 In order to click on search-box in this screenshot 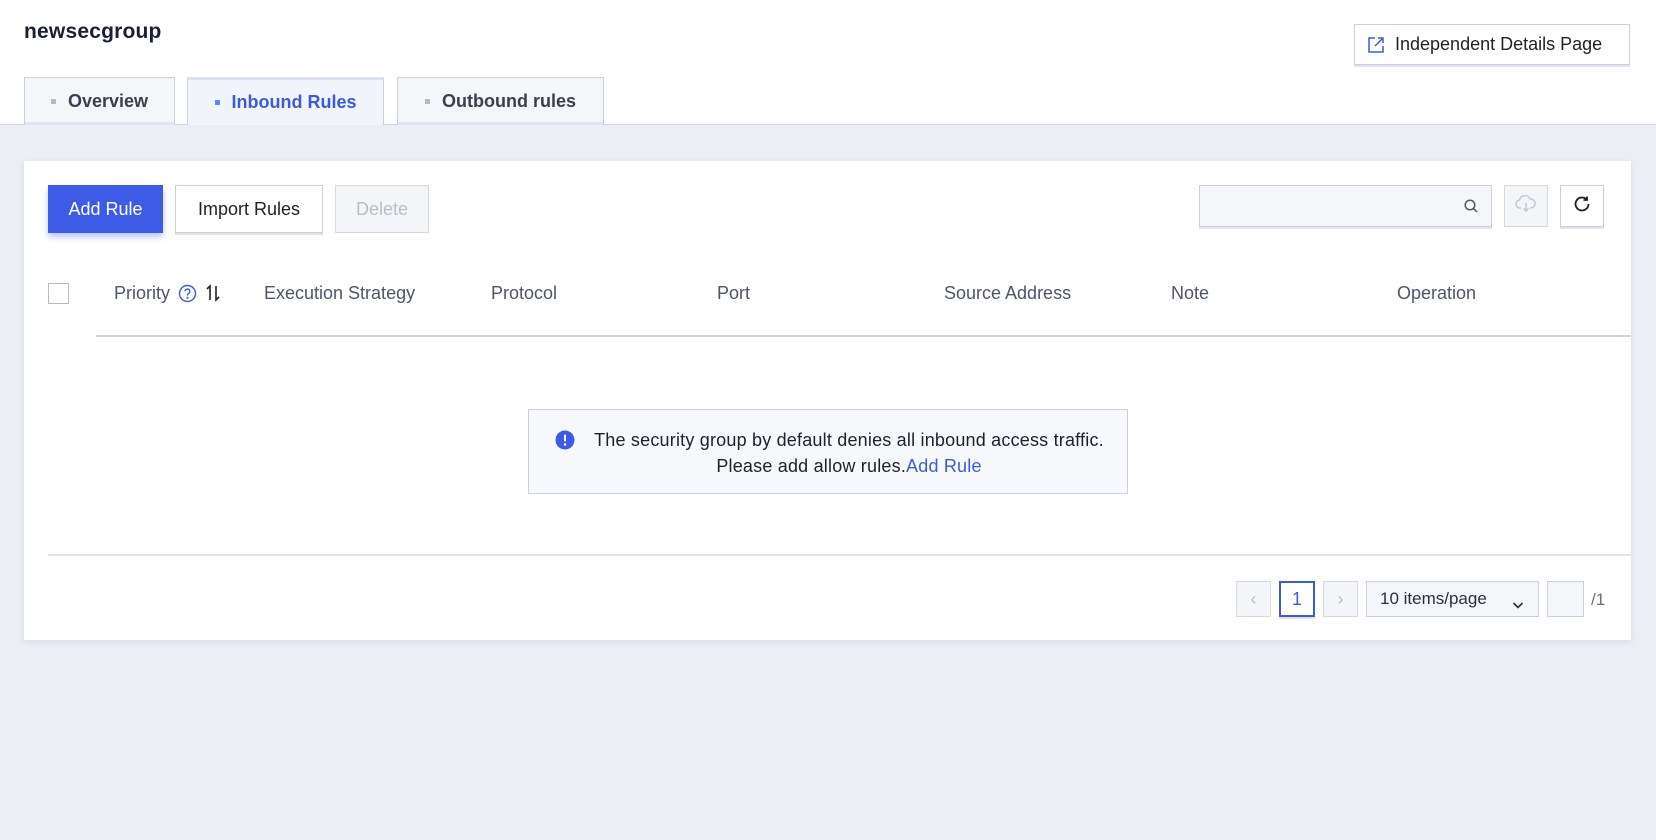, I will do `click(1345, 206)`.